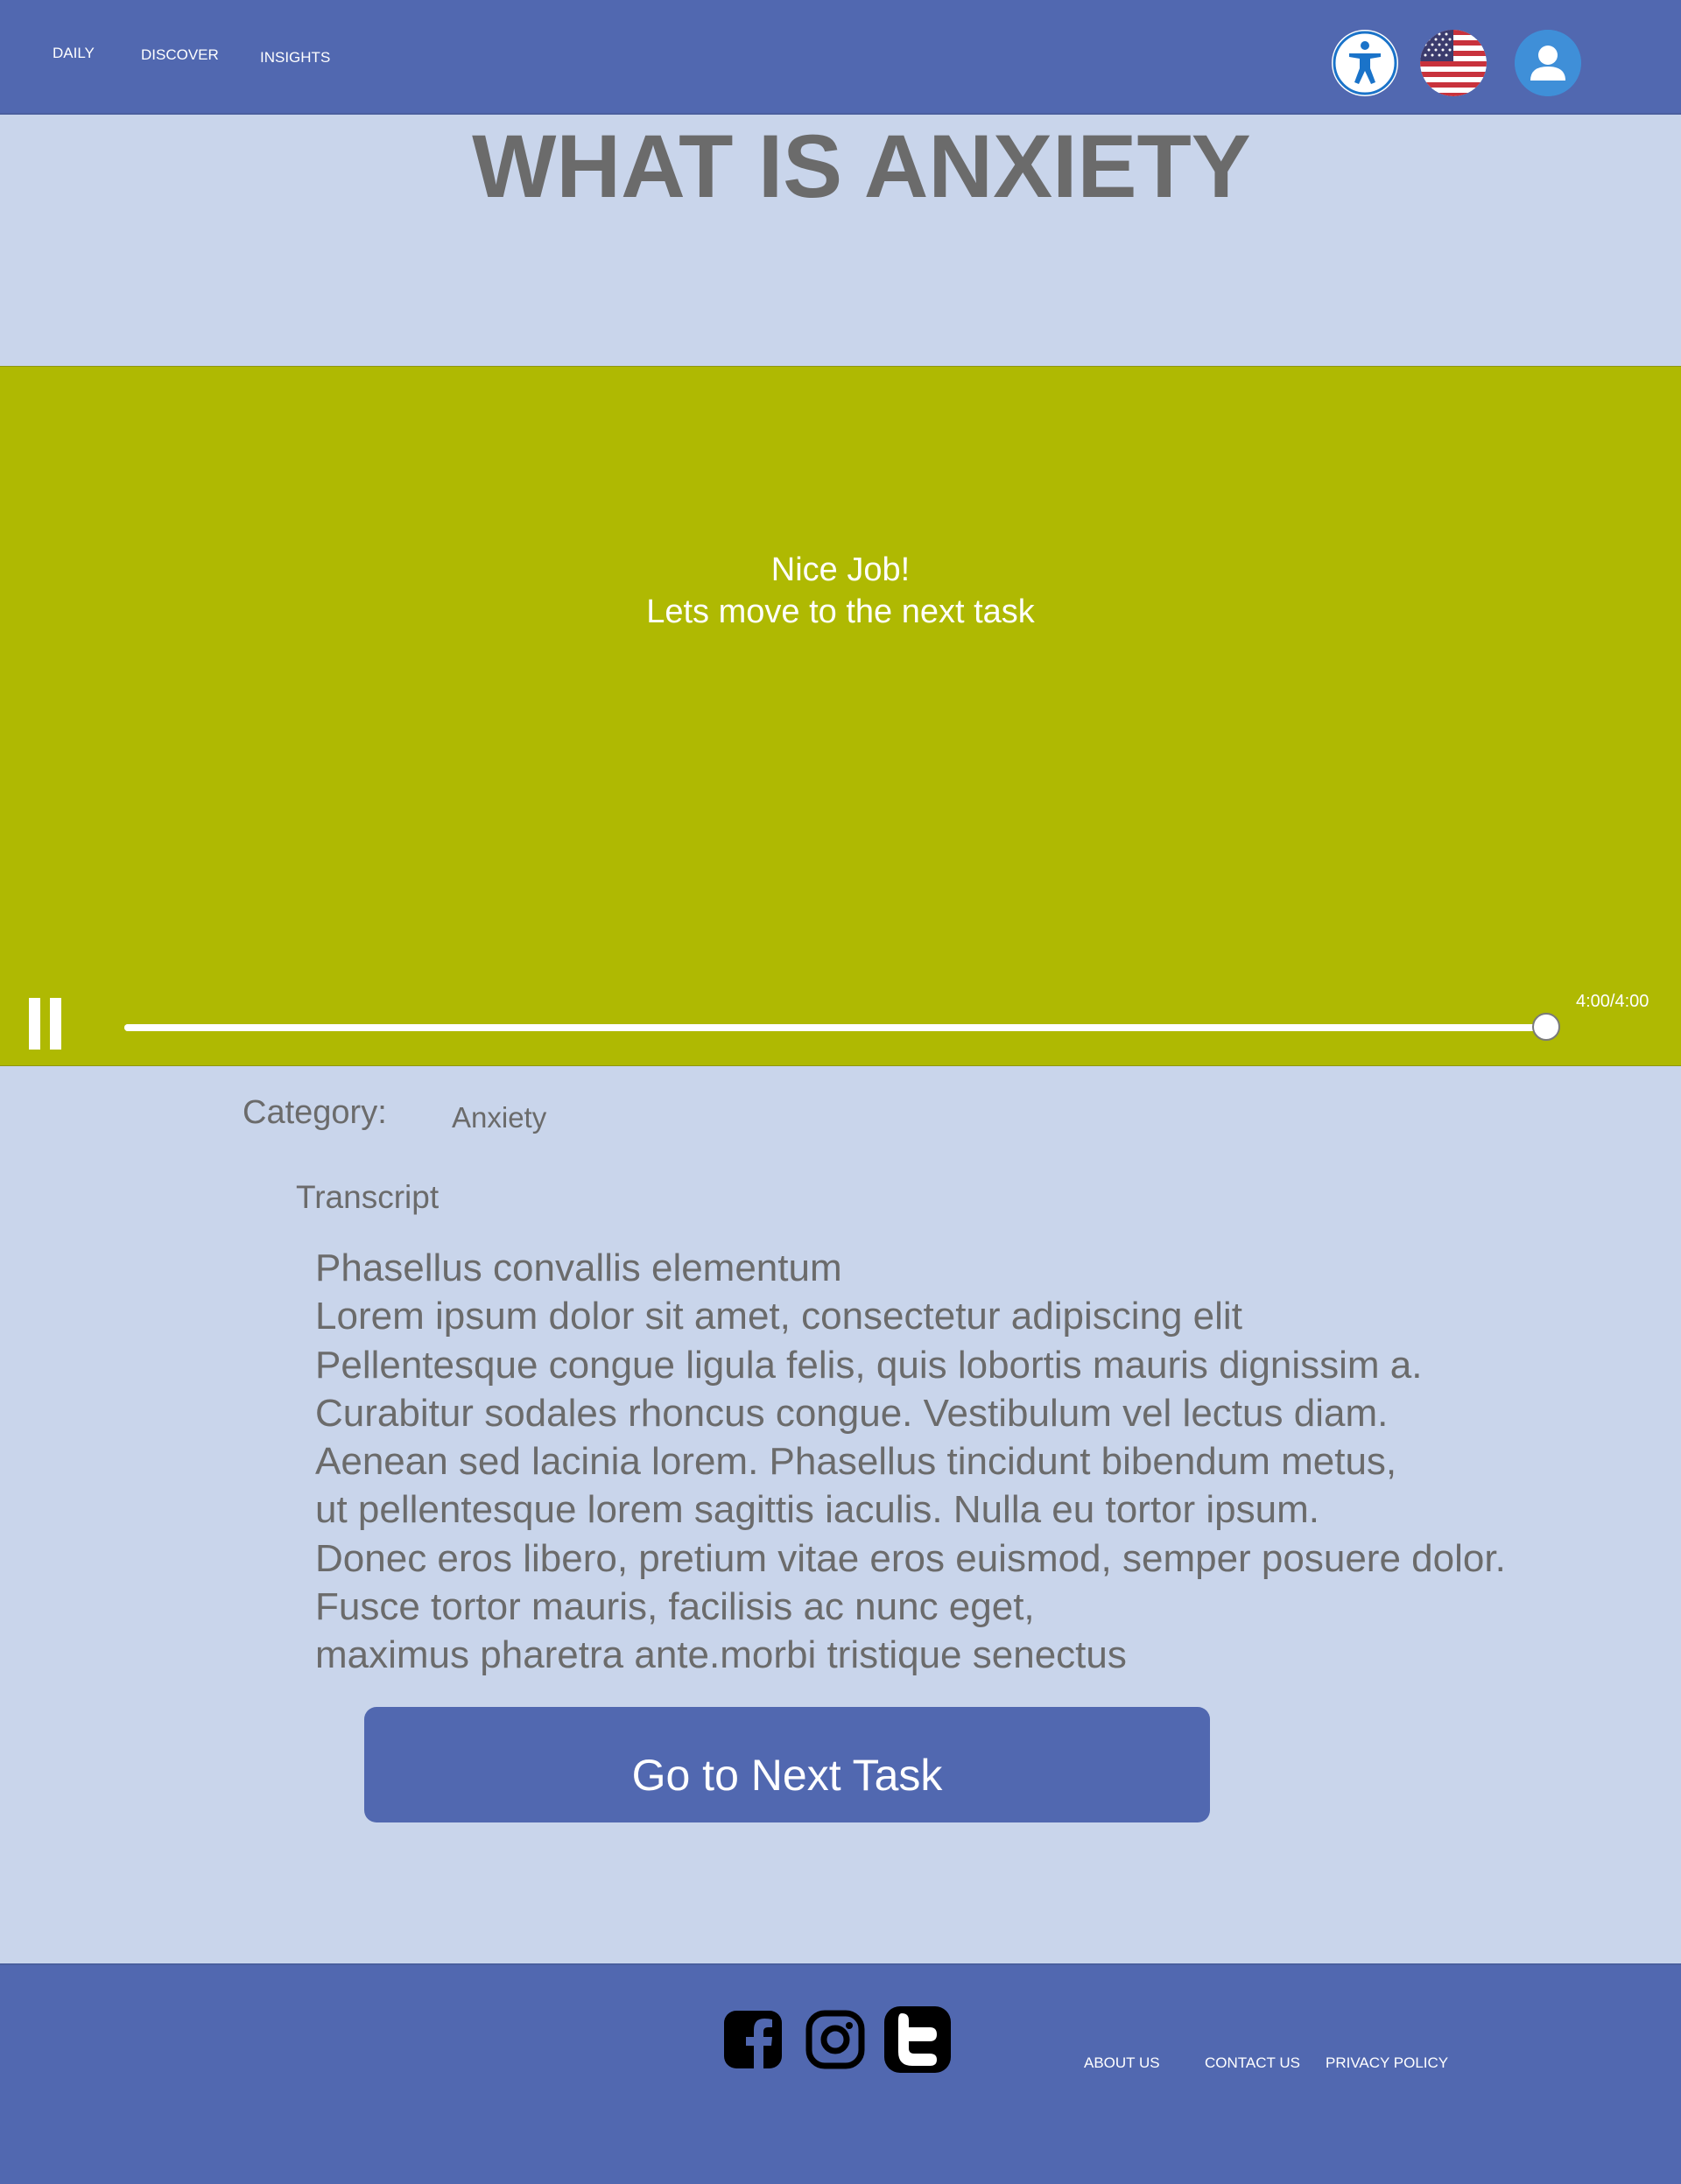 This screenshot has width=1681, height=2184. Describe the element at coordinates (1387, 2063) in the screenshot. I see `footer-privacy-link: PRIVACY POLICY` at that location.